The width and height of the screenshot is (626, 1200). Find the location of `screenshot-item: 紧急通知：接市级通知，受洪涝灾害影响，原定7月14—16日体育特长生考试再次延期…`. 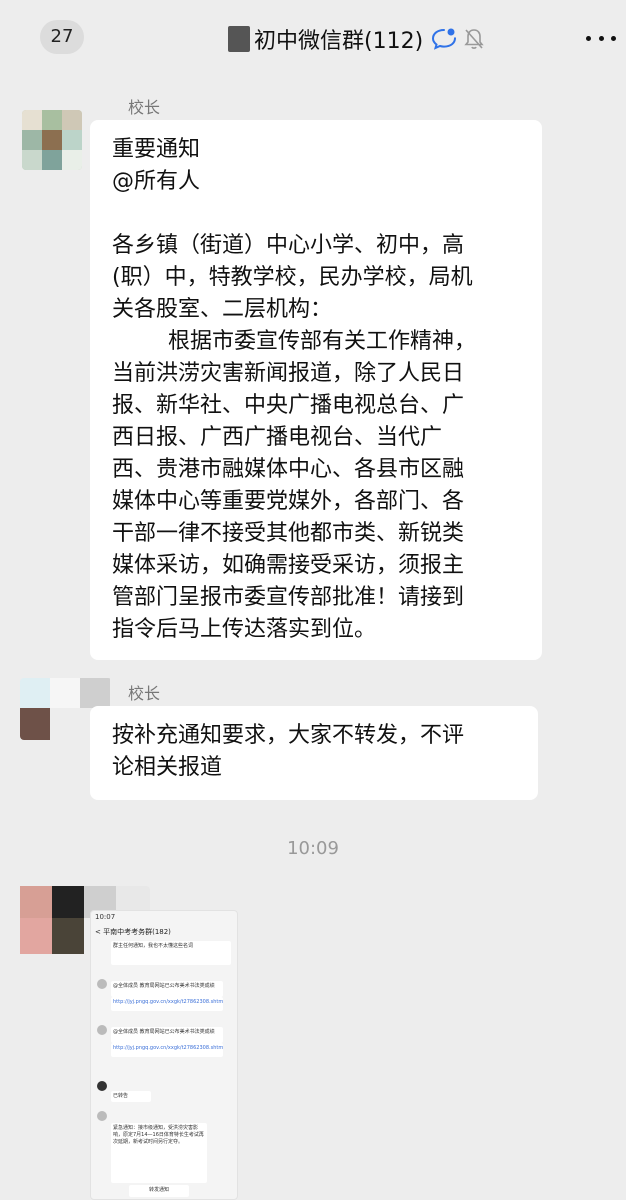

screenshot-item: 紧急通知：接市级通知，受洪涝灾害影响，原定7月14—16日体育特长生考试再次延期… is located at coordinates (159, 1153).